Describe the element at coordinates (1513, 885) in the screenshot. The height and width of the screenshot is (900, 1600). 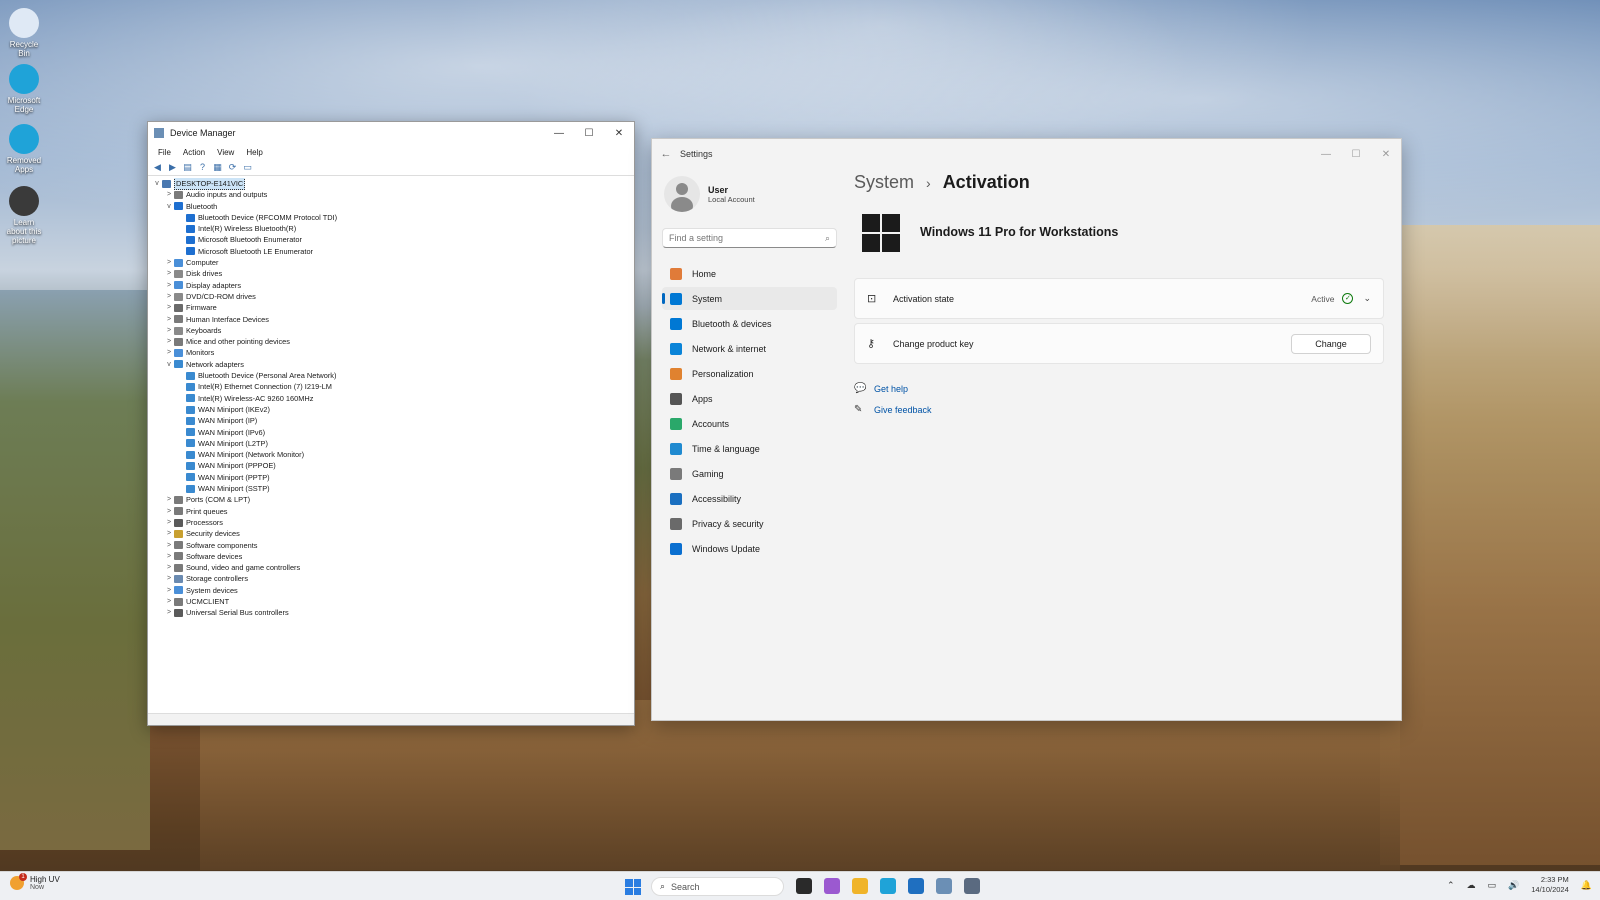
I see `volume-icon: 🔊` at that location.